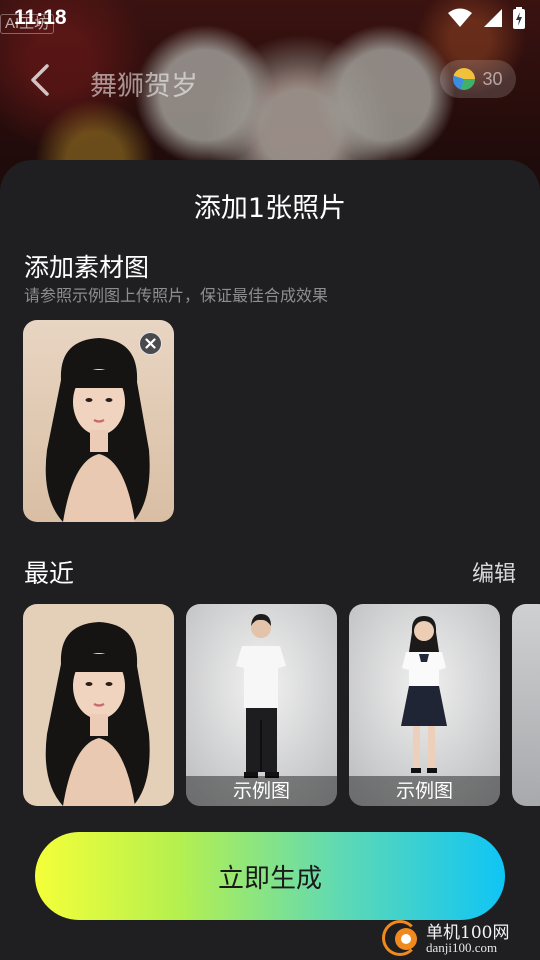 The width and height of the screenshot is (540, 960). What do you see at coordinates (270, 80) in the screenshot?
I see `nav-bar: 舞狮贺岁 30` at bounding box center [270, 80].